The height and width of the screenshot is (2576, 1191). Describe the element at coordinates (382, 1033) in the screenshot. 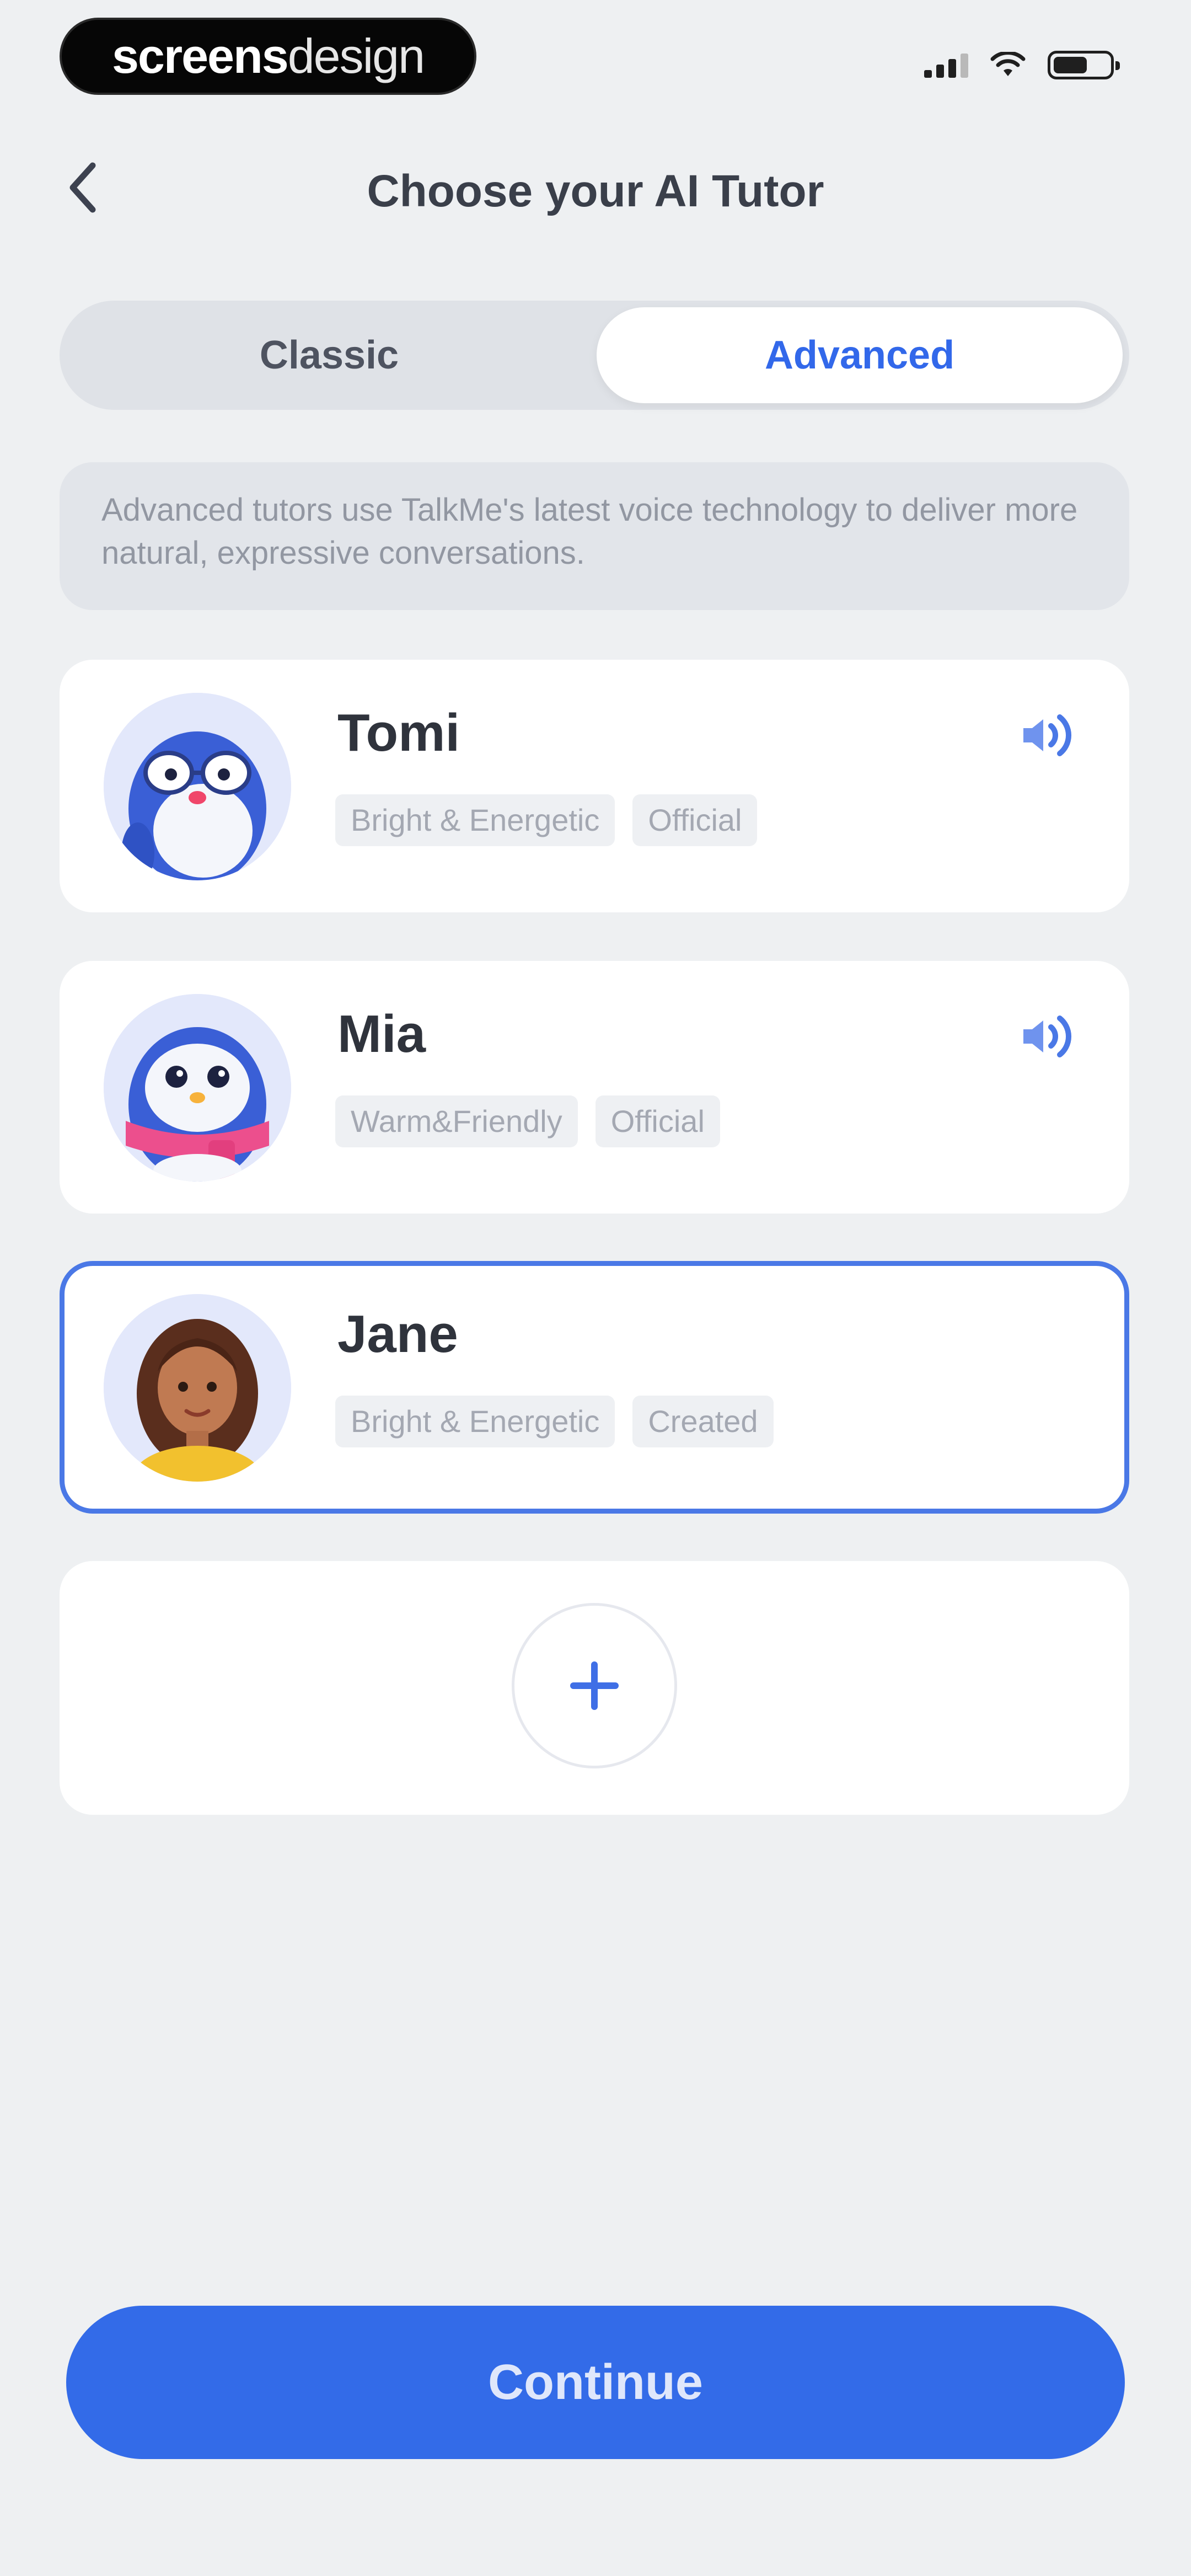

I see `tutor-name: Mia` at that location.